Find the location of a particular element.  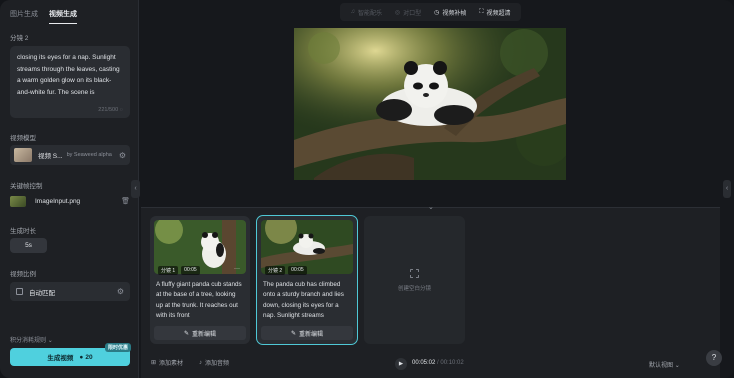

keyframe-filename: ImageInput.png is located at coordinates (58, 201).